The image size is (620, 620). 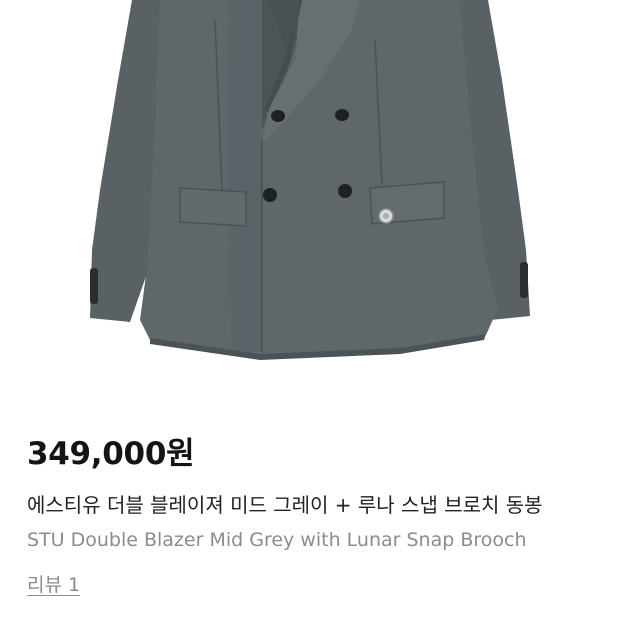 I want to click on title-fade-overlay, so click(x=590, y=505).